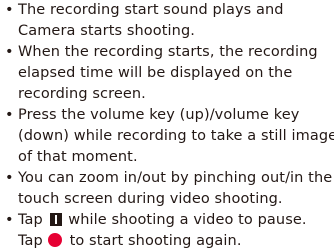  Describe the element at coordinates (155, 241) in the screenshot. I see `resume-instruction-text: to start shooting again.` at that location.